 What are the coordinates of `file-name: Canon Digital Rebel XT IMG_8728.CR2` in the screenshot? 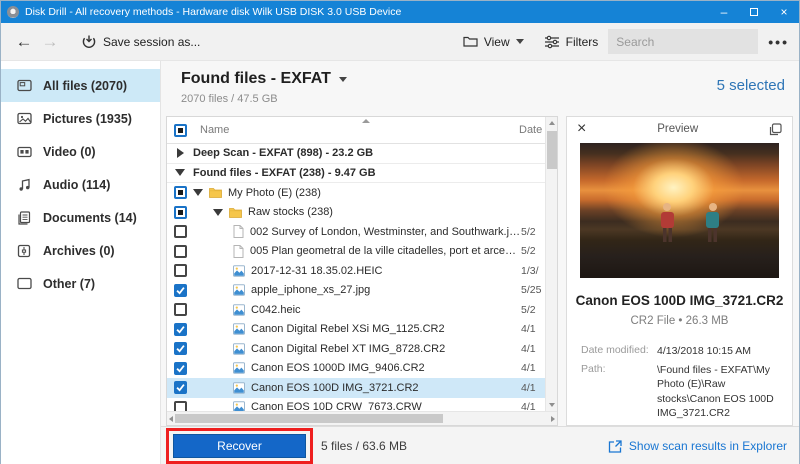 It's located at (348, 348).